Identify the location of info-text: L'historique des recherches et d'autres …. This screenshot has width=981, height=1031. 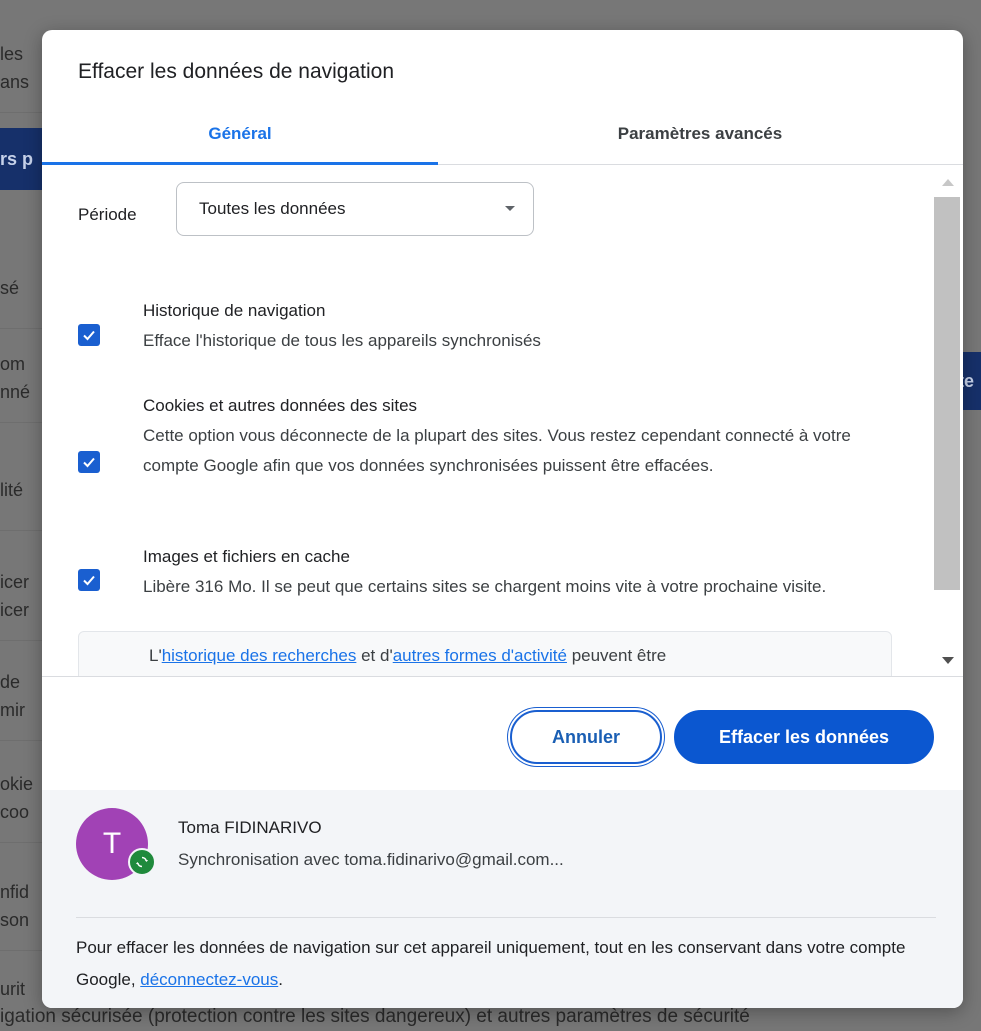
(407, 656).